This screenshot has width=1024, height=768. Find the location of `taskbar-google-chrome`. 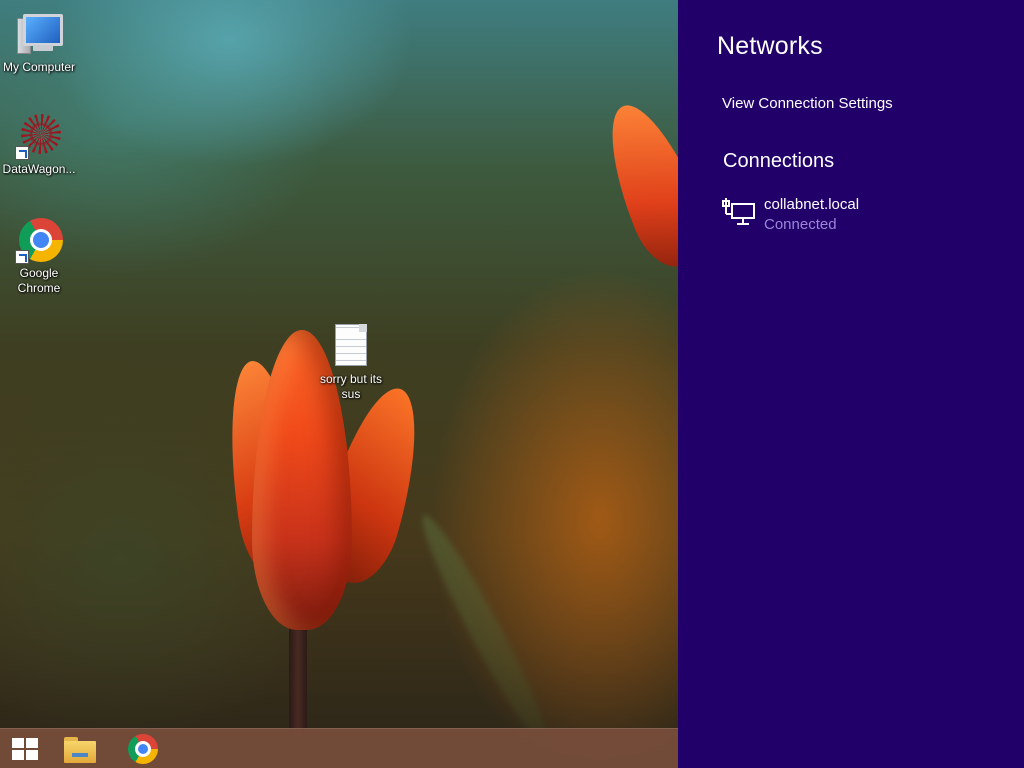

taskbar-google-chrome is located at coordinates (144, 748).